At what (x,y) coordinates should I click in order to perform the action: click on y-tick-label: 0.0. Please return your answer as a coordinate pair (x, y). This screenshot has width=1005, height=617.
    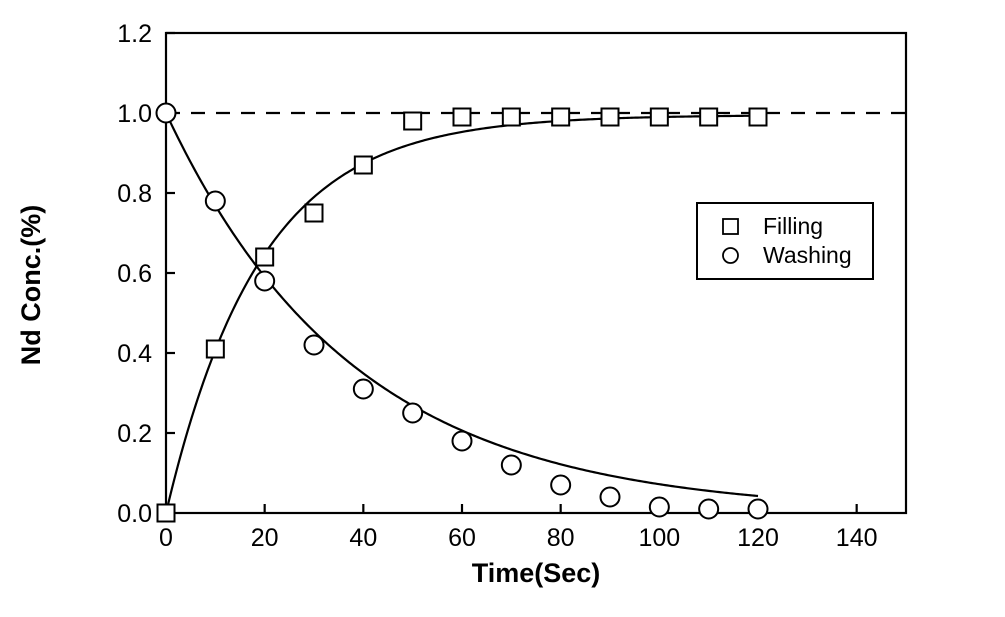
    Looking at the image, I should click on (134, 514).